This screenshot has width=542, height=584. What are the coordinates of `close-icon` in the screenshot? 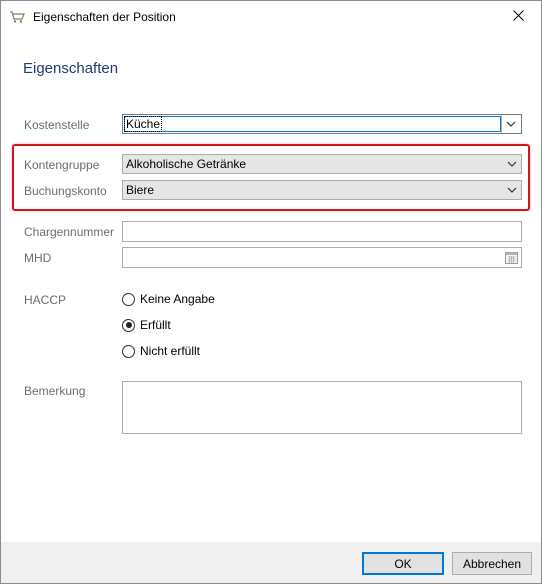 It's located at (518, 16).